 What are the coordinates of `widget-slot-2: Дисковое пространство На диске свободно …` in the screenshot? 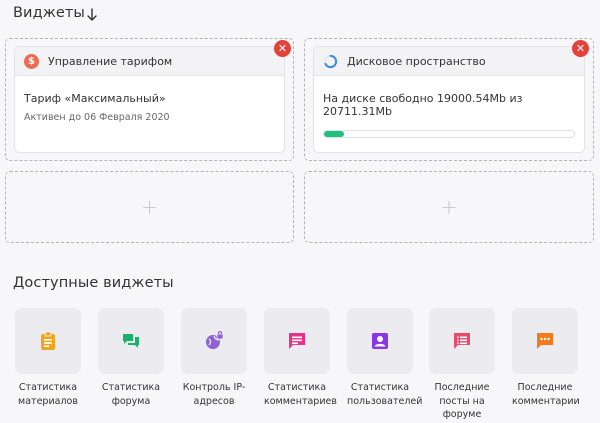 It's located at (449, 99).